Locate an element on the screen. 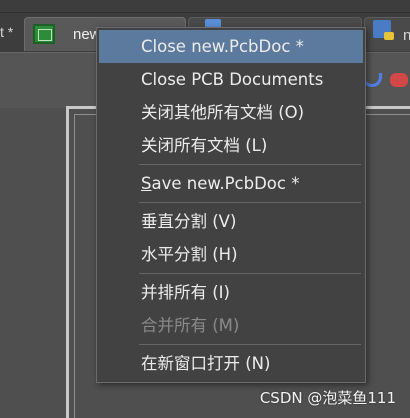 Image resolution: width=410 pixels, height=418 pixels. schematic-document-icon is located at coordinates (383, 30).